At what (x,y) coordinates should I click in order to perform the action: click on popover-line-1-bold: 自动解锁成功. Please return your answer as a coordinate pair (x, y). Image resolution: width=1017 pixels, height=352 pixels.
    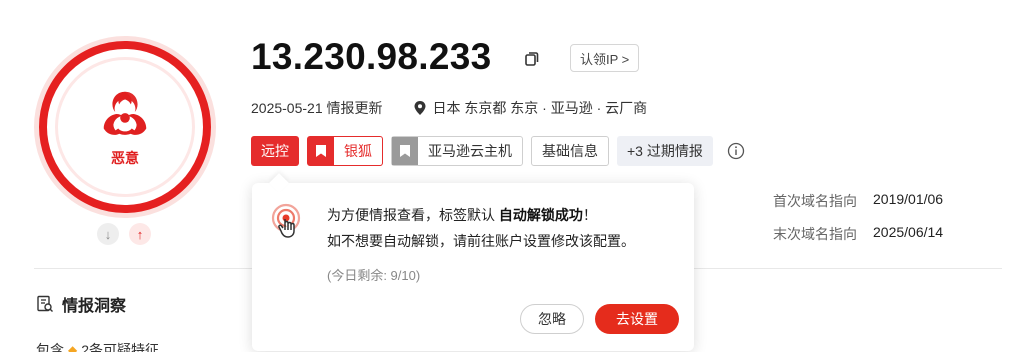
    Looking at the image, I should click on (540, 215).